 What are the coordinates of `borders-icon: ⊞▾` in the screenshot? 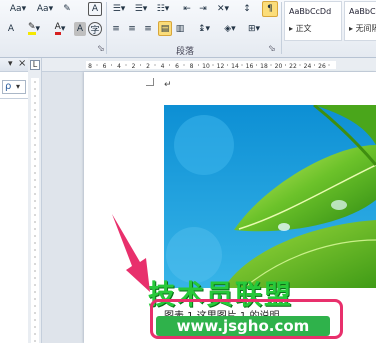 It's located at (254, 29).